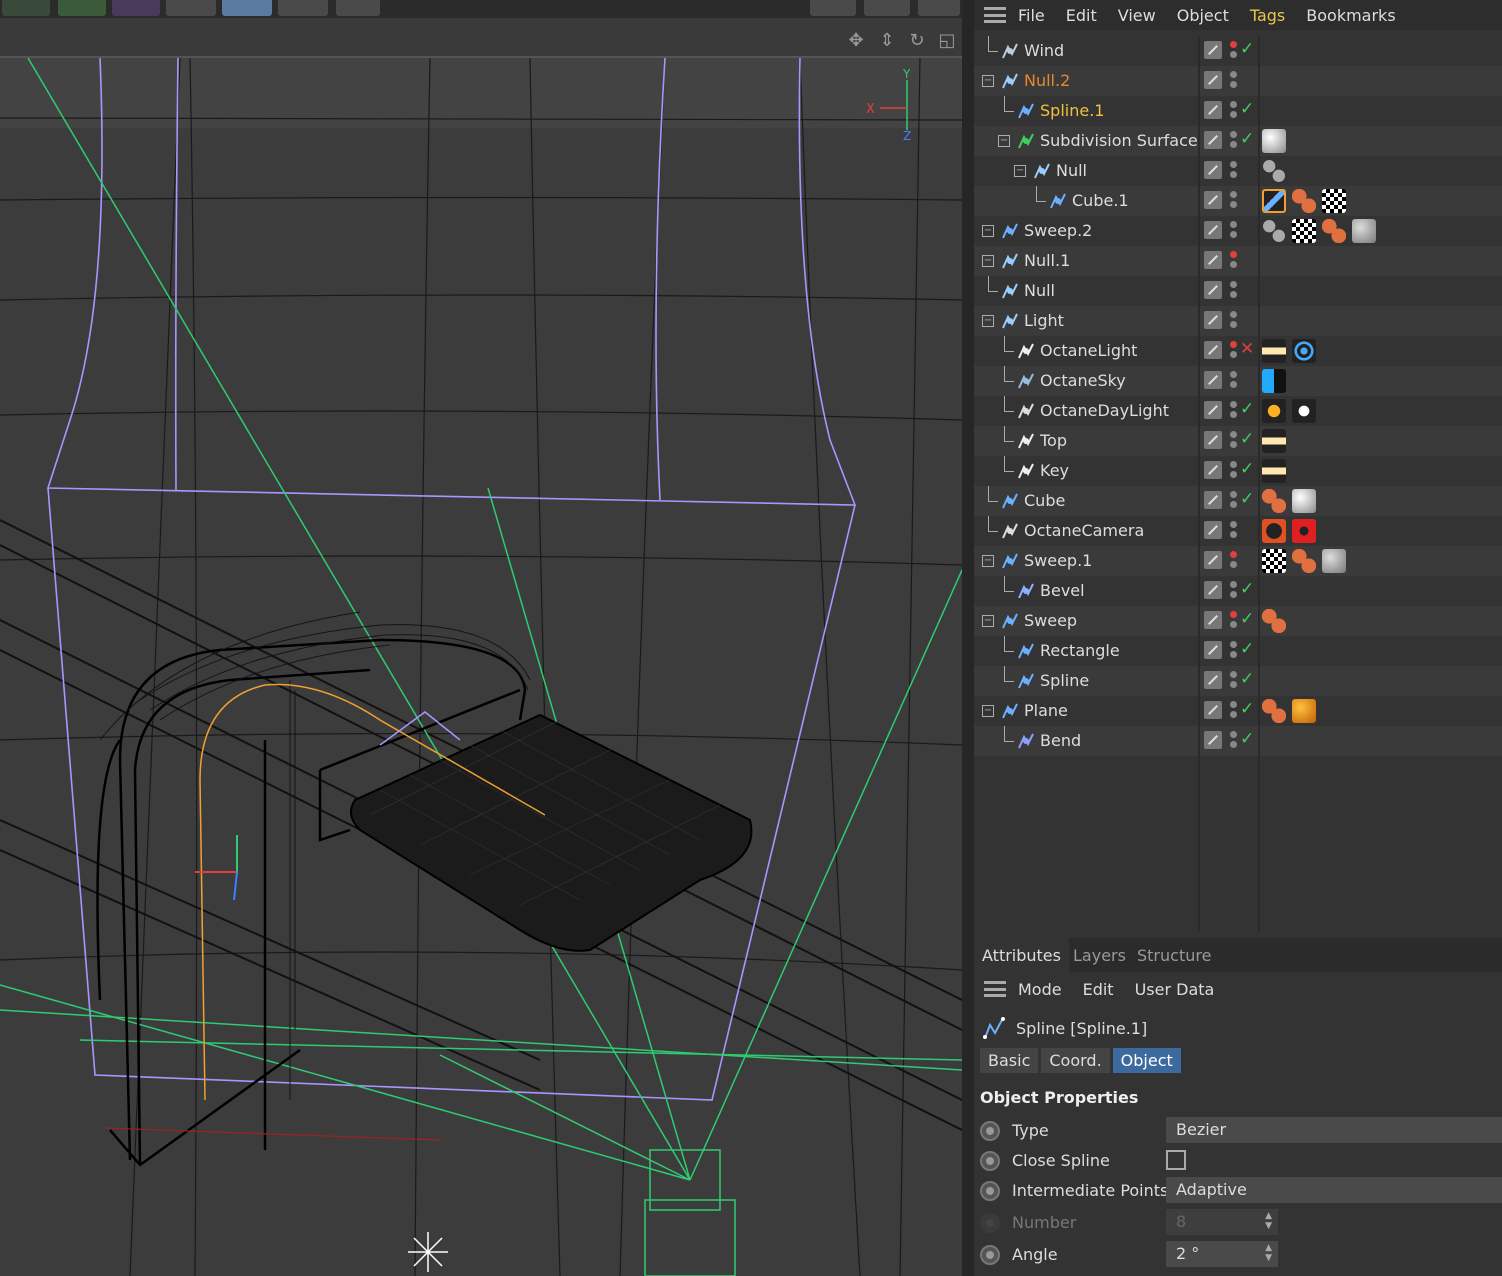  What do you see at coordinates (1058, 230) in the screenshot?
I see `object-name: Sweep.2` at bounding box center [1058, 230].